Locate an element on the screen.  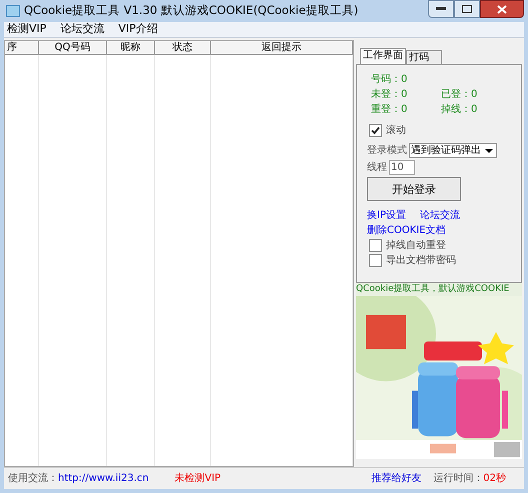
field-label: 登录模式 is located at coordinates (387, 150).